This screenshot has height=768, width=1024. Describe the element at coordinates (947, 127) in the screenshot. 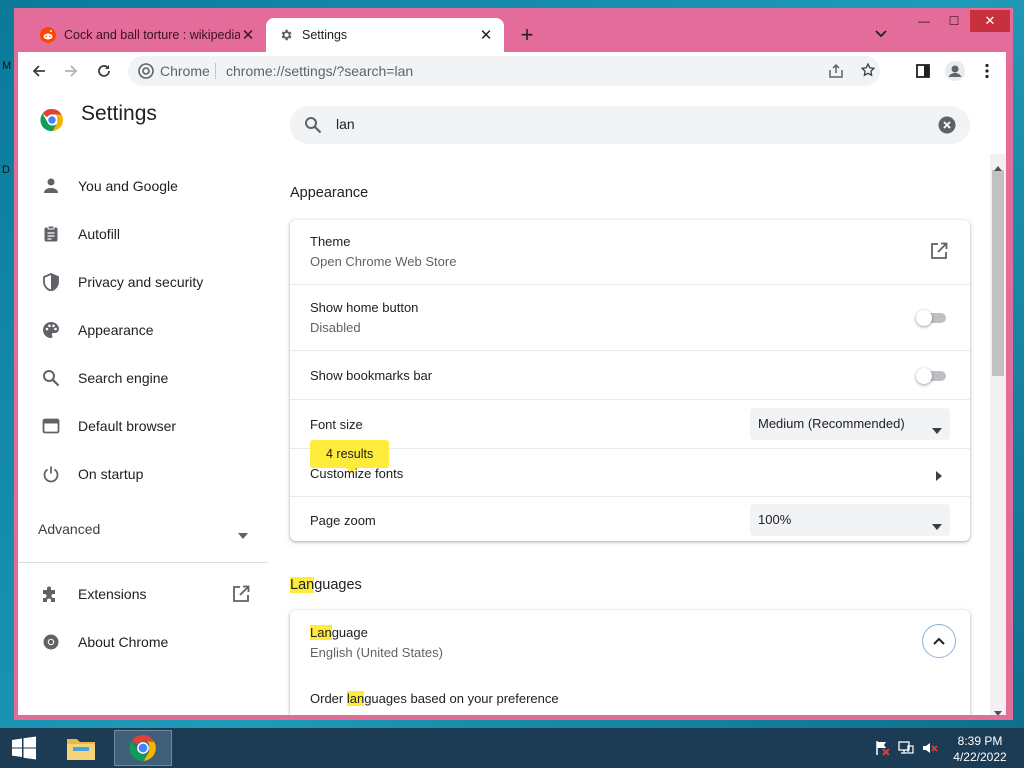

I see `clear-search-icon` at that location.